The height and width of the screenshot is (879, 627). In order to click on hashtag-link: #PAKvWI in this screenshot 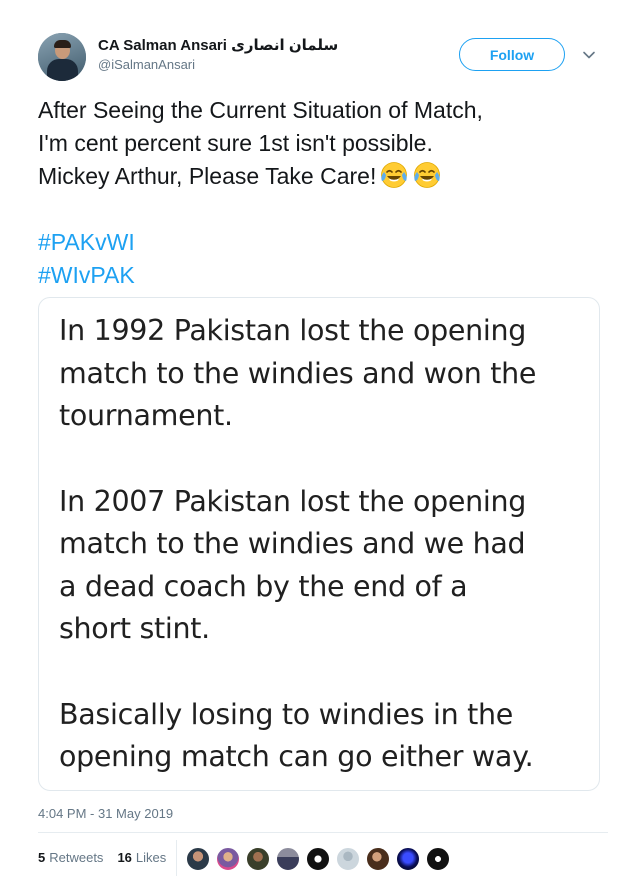, I will do `click(86, 242)`.